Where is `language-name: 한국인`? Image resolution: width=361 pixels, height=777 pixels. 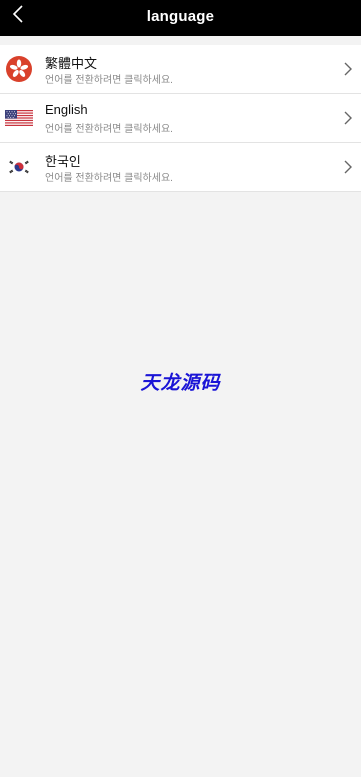
language-name: 한국인 is located at coordinates (63, 161).